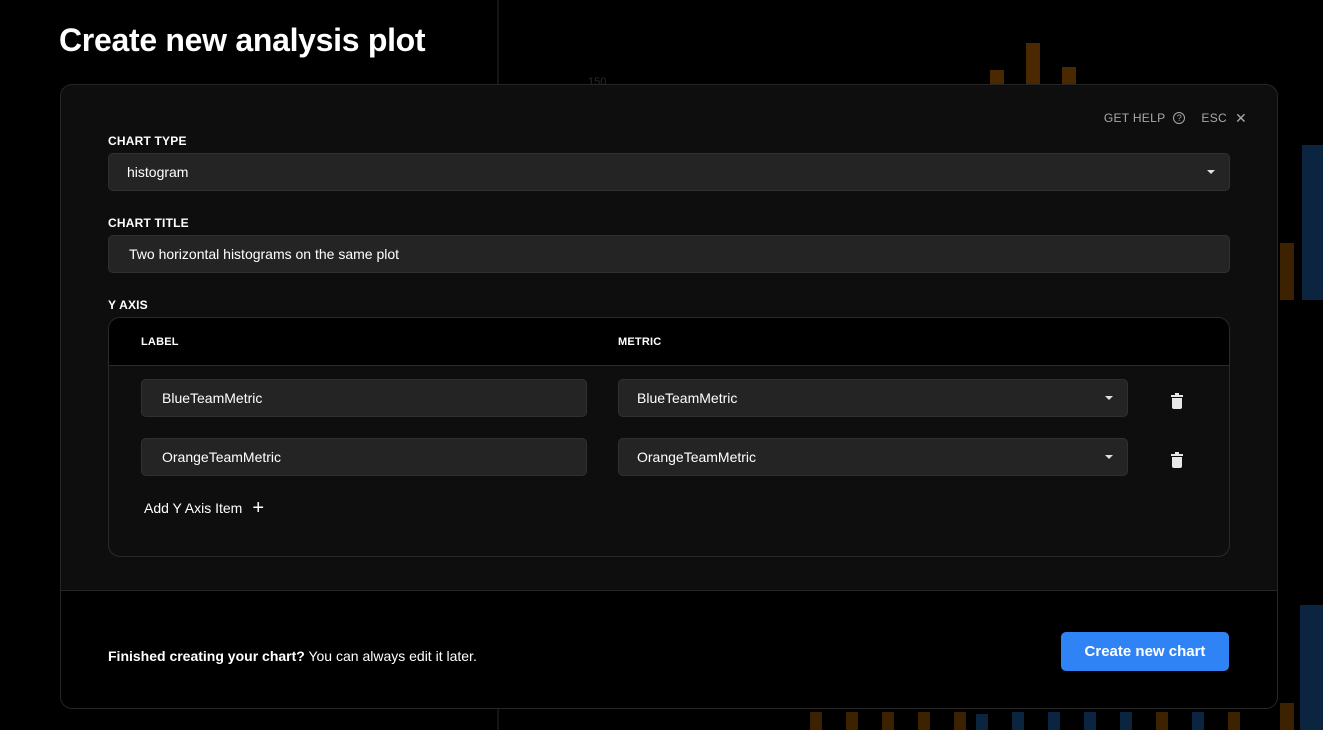 The width and height of the screenshot is (1323, 730). What do you see at coordinates (148, 223) in the screenshot?
I see `chart-title-label: CHART TITLE` at bounding box center [148, 223].